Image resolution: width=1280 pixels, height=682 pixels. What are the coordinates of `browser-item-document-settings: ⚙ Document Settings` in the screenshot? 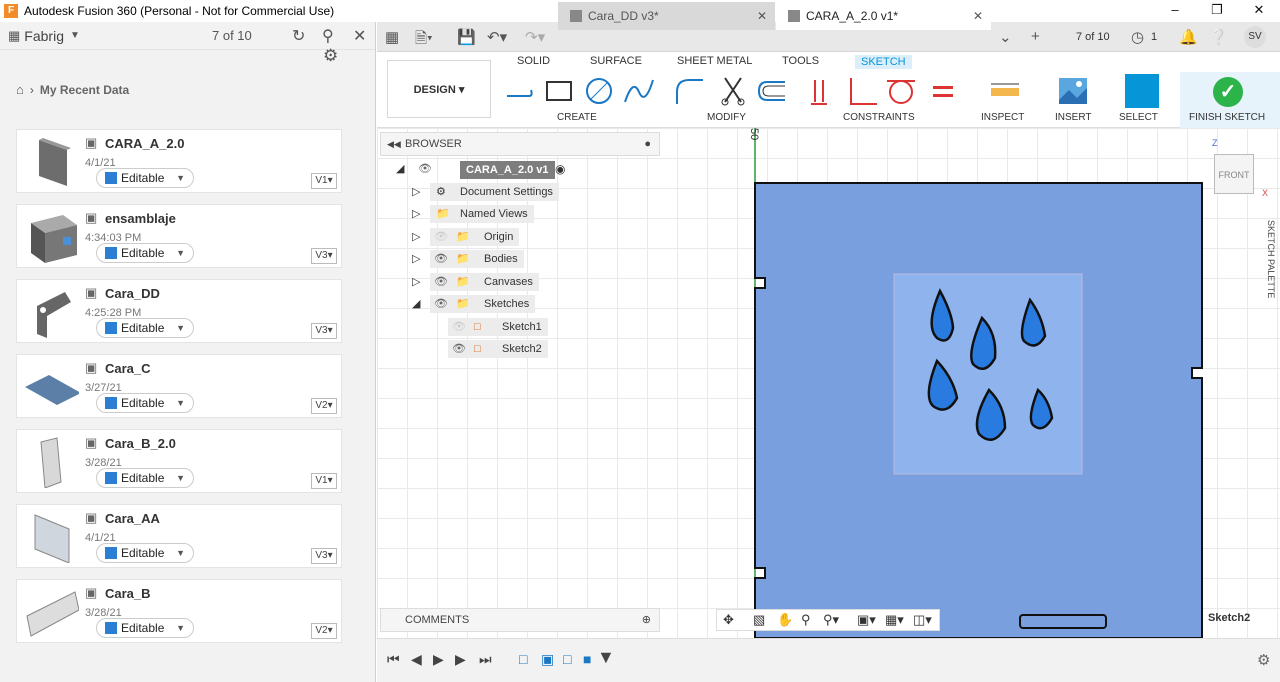 It's located at (494, 192).